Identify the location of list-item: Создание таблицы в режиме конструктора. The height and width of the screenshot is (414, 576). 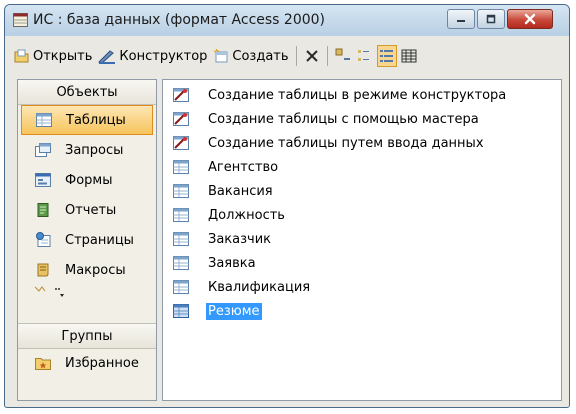
(362, 95).